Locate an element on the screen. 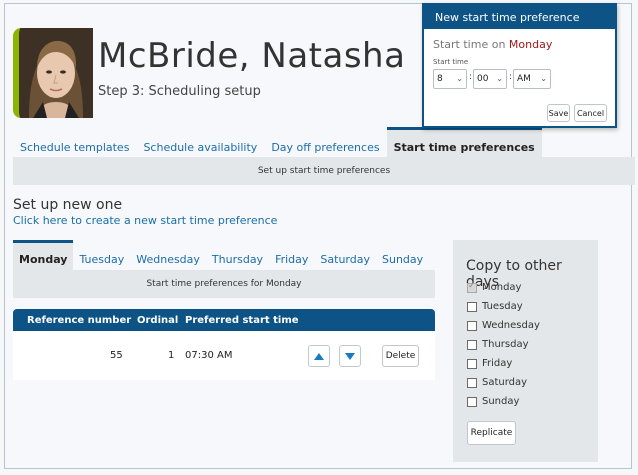 The height and width of the screenshot is (475, 638). day-tab-sunday: Sunday is located at coordinates (402, 255).